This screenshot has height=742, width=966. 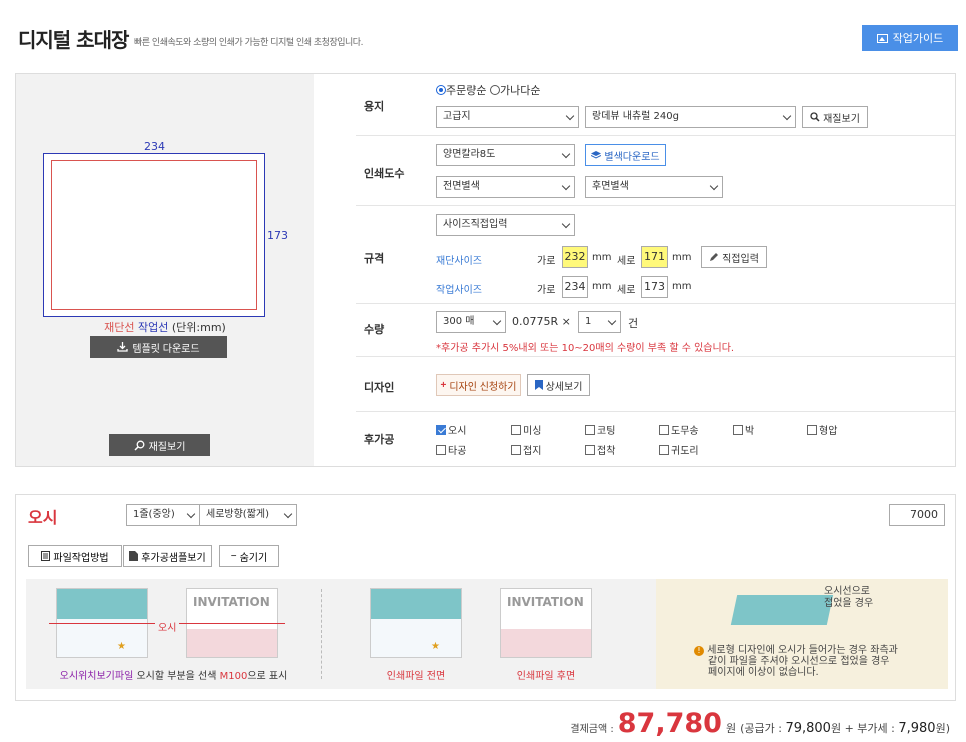 What do you see at coordinates (606, 431) in the screenshot?
I see `finishing-option-label: 코팅` at bounding box center [606, 431].